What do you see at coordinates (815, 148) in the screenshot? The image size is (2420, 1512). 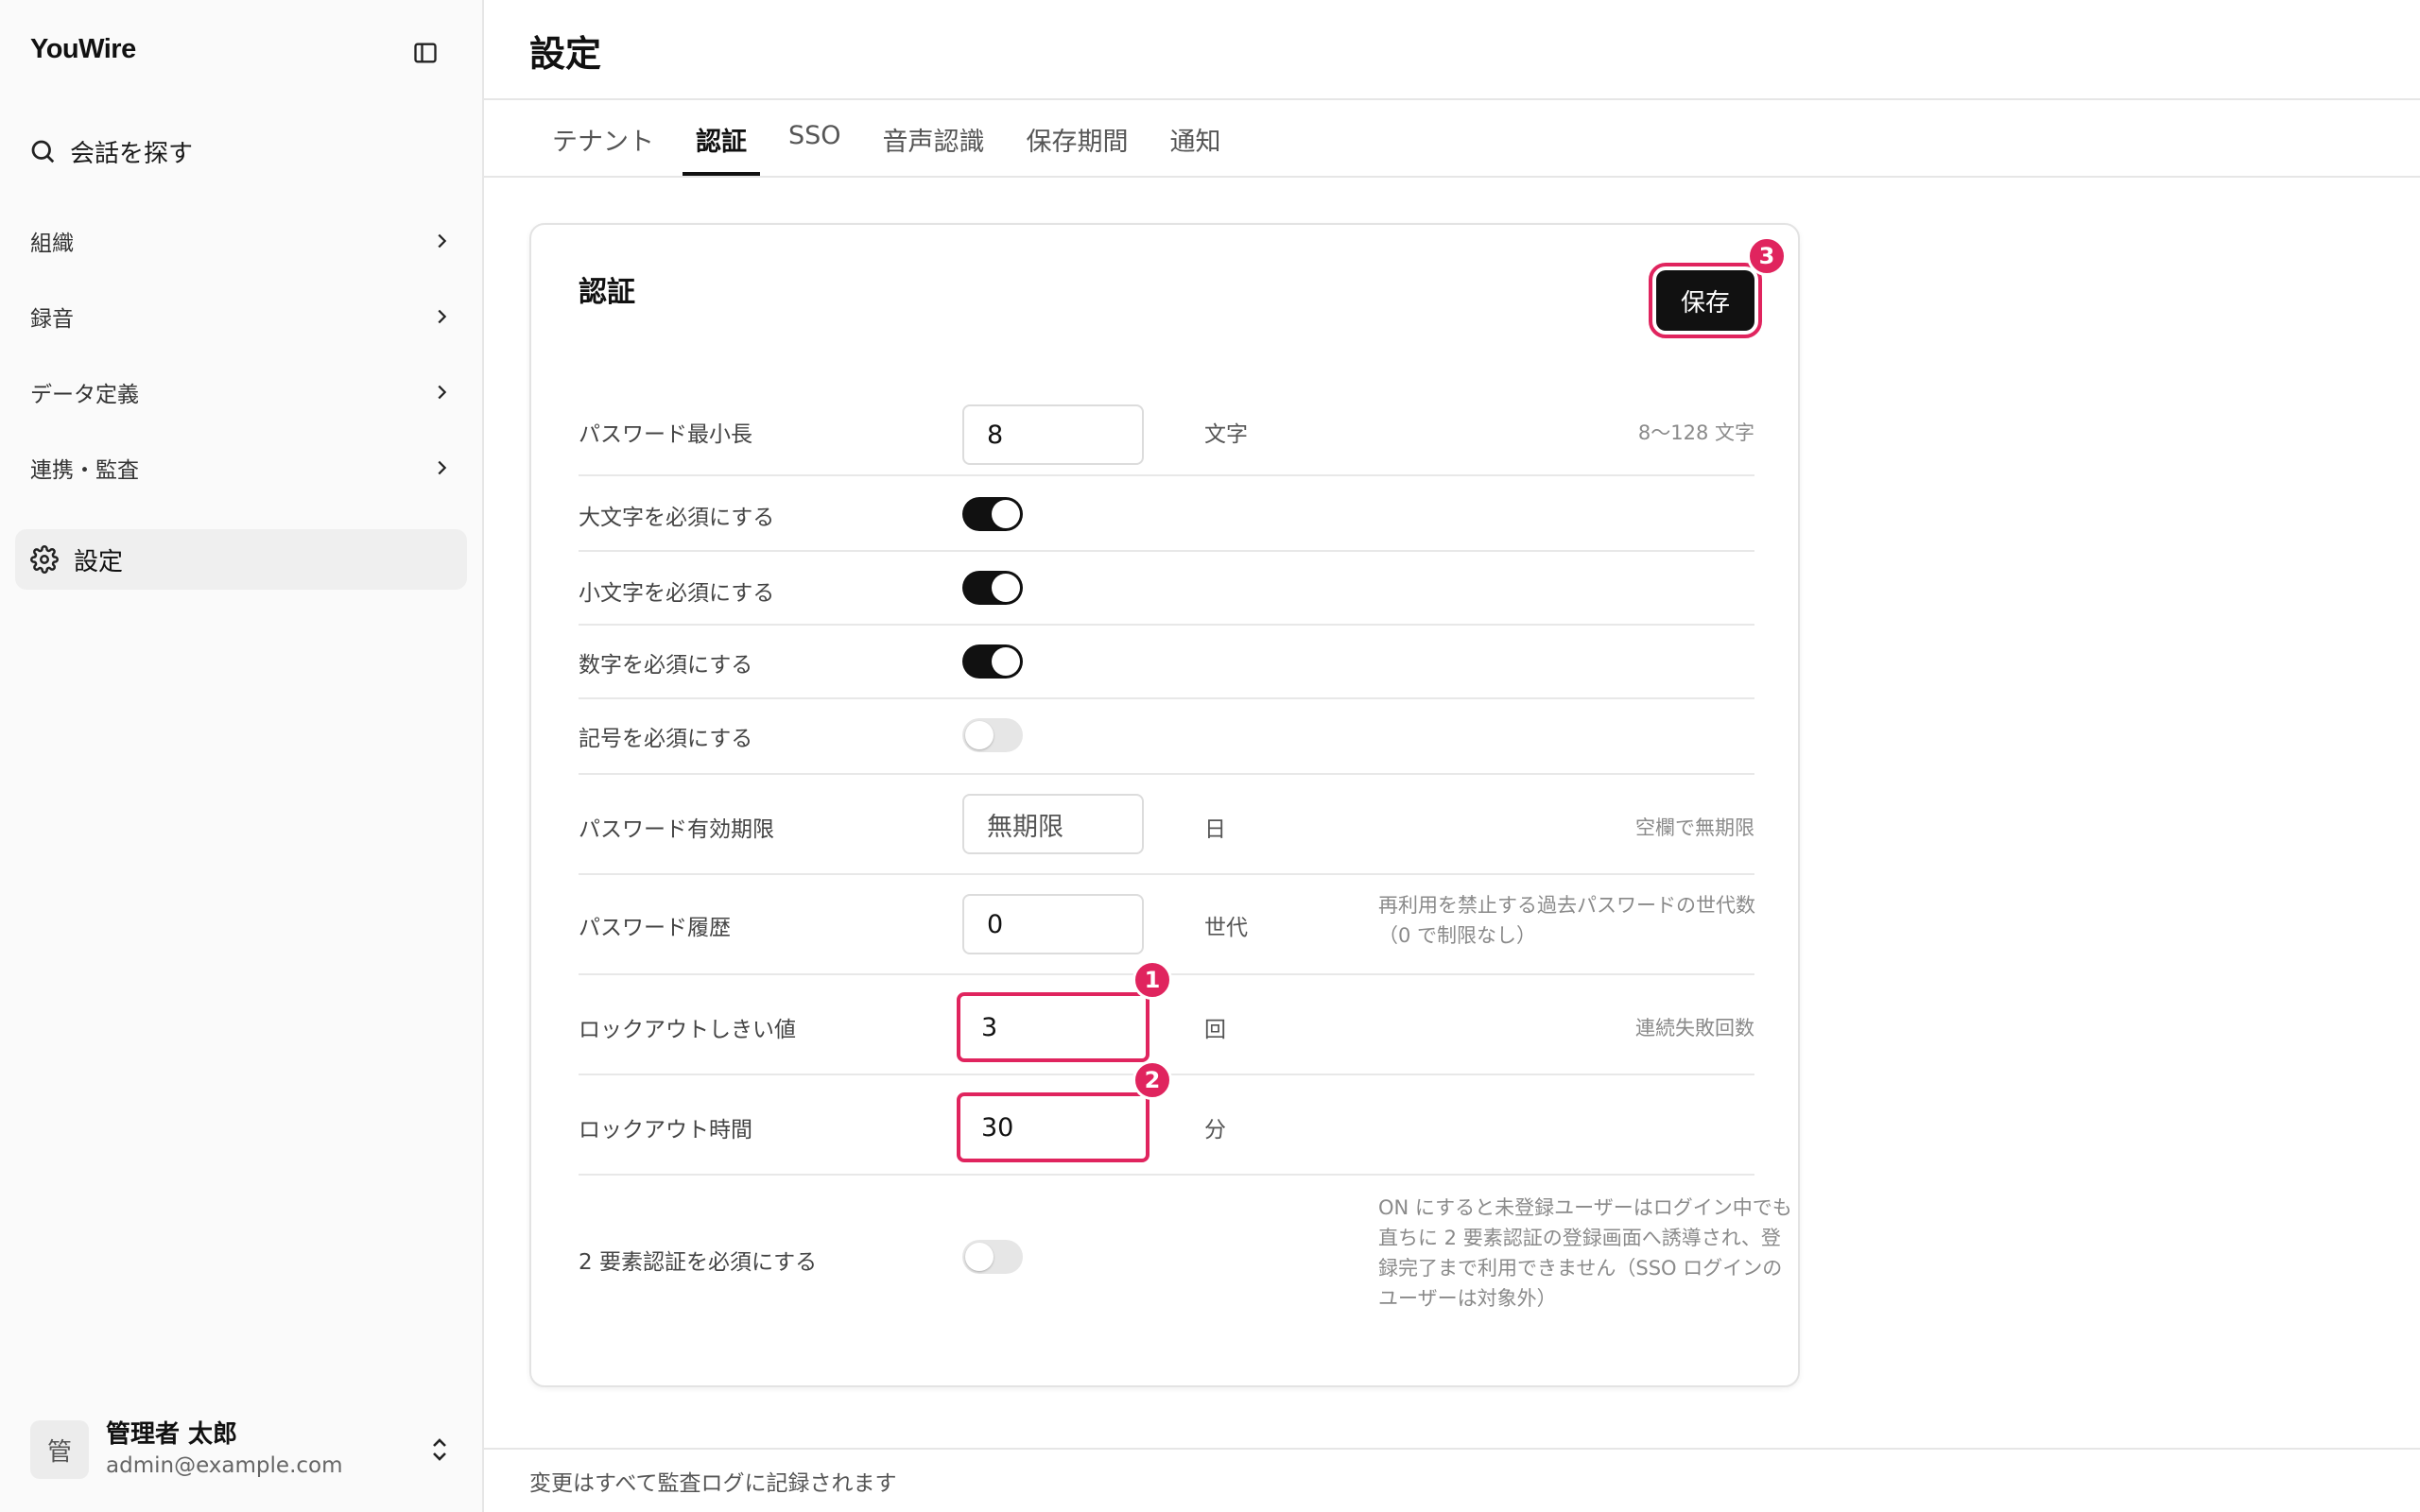 I see `tab-sso: SSO` at bounding box center [815, 148].